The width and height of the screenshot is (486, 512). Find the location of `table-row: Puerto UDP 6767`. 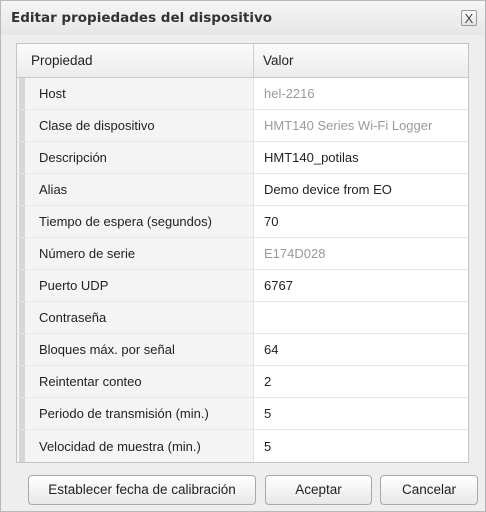

table-row: Puerto UDP 6767 is located at coordinates (242, 286).